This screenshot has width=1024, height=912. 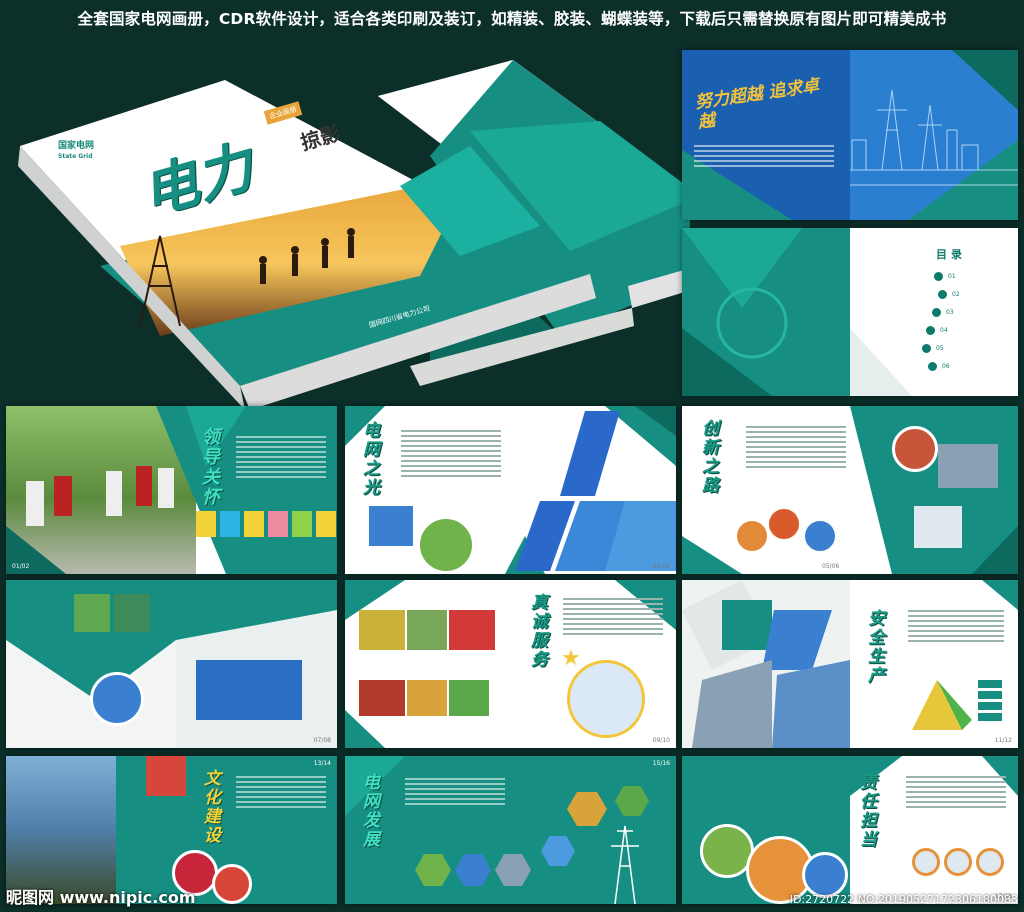 What do you see at coordinates (903, 899) in the screenshot?
I see `watermark-id: ID:2720722 NO:20190527172306180083` at bounding box center [903, 899].